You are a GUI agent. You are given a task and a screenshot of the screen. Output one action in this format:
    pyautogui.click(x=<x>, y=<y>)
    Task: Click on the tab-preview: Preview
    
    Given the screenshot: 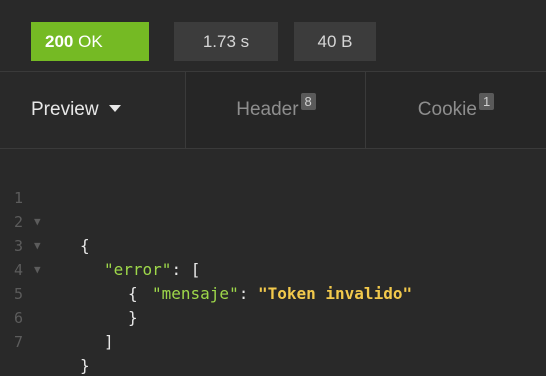 What is the action you would take?
    pyautogui.click(x=93, y=110)
    